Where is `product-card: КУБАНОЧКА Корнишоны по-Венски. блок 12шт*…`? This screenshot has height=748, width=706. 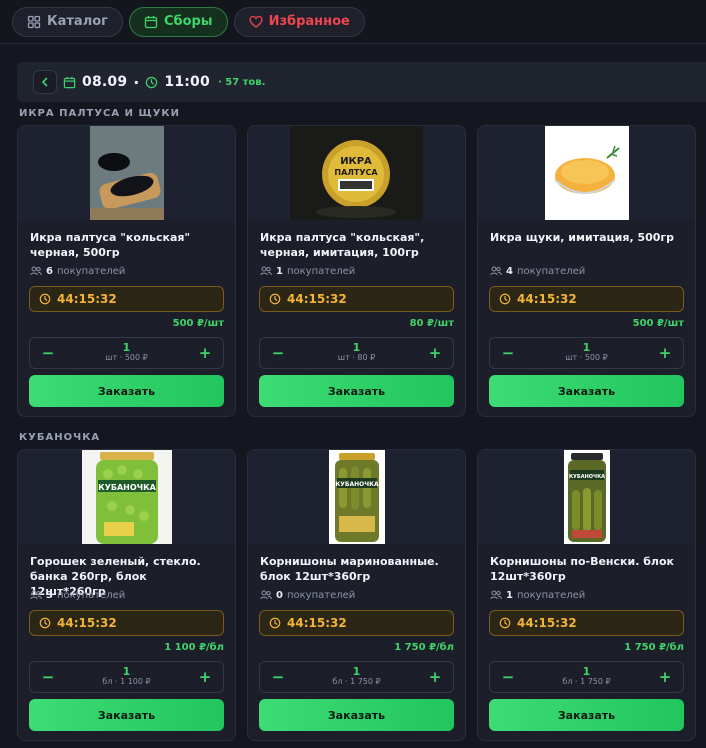
product-card: КУБАНОЧКА Корнишоны по-Венски. блок 12шт*… is located at coordinates (586, 595).